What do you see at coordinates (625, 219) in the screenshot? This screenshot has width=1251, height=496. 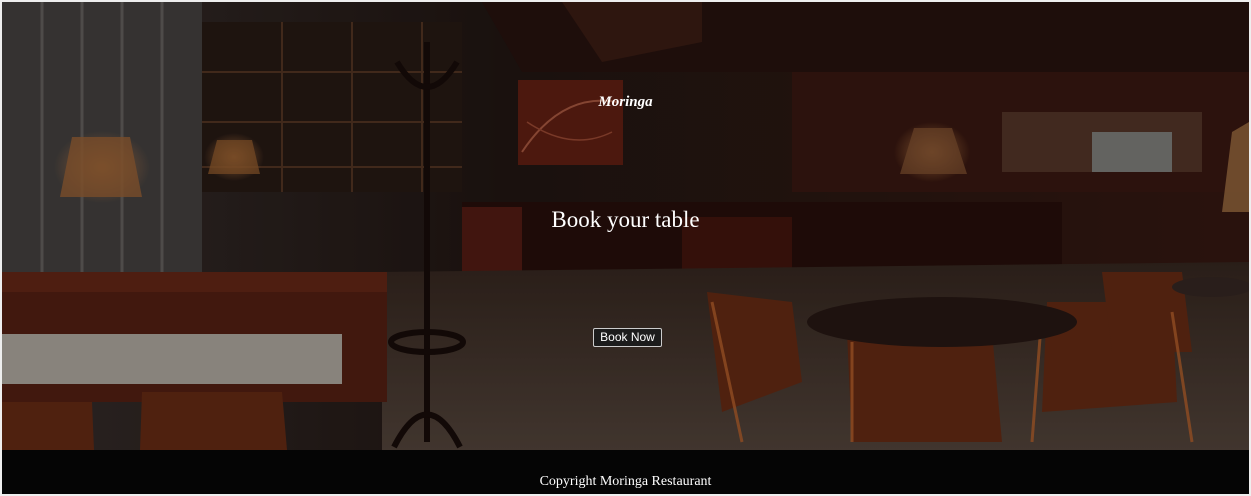 I see `hero-headline: Book your table` at bounding box center [625, 219].